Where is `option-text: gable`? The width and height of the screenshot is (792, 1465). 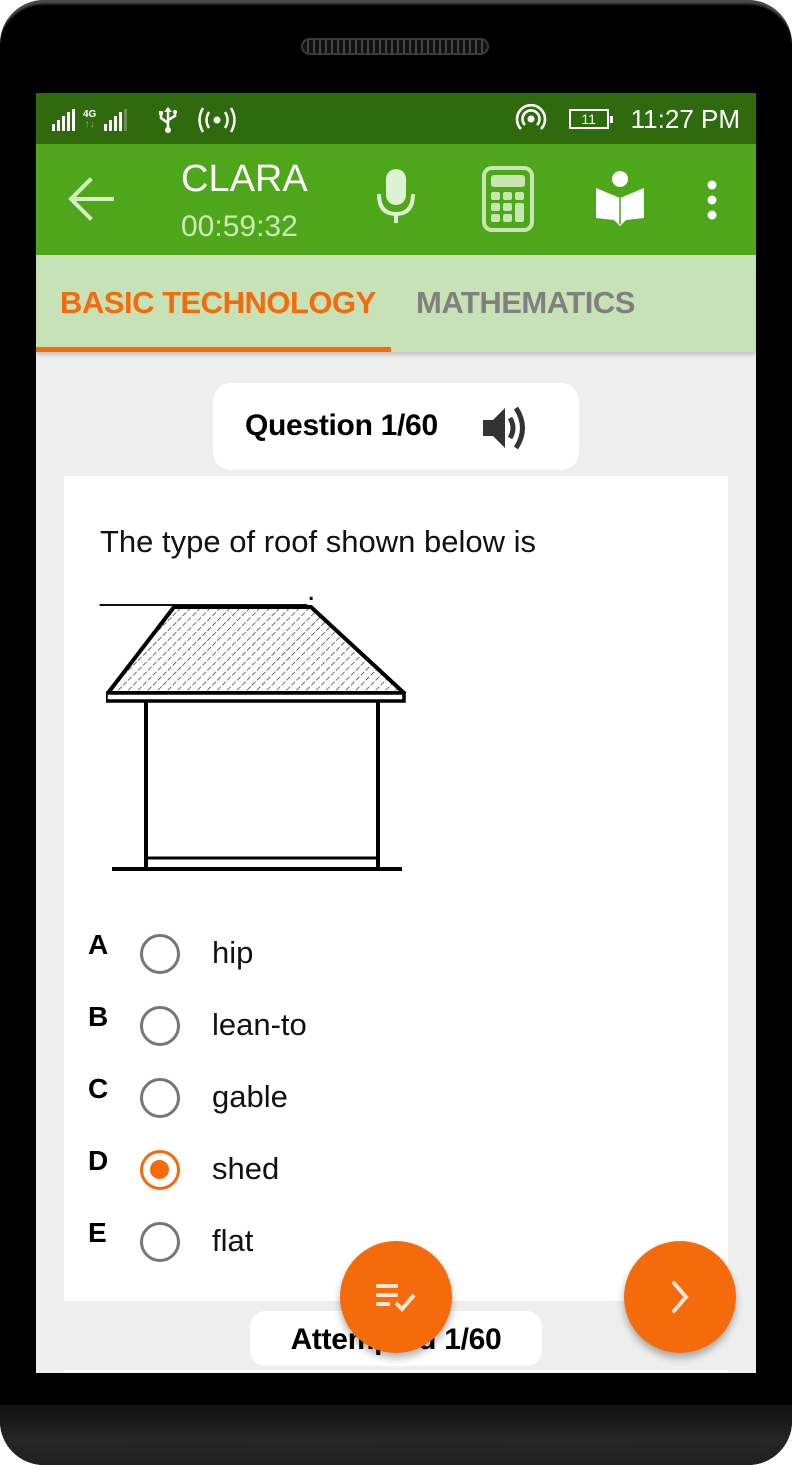
option-text: gable is located at coordinates (250, 1096).